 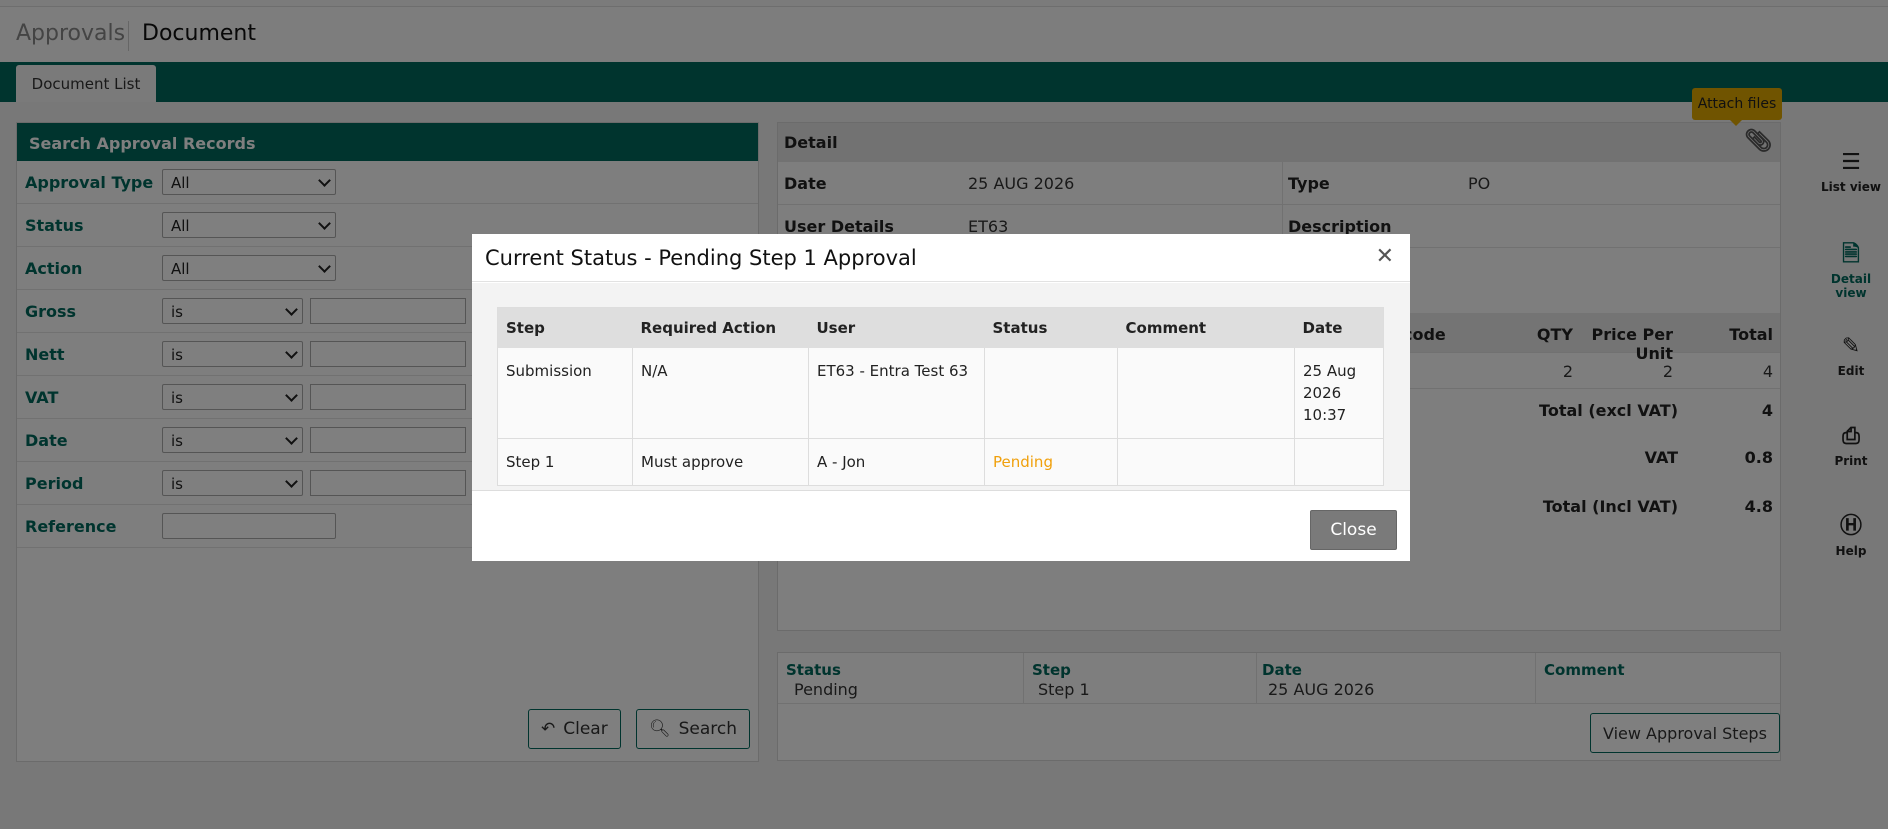 I want to click on col-step: Step, so click(x=565, y=327).